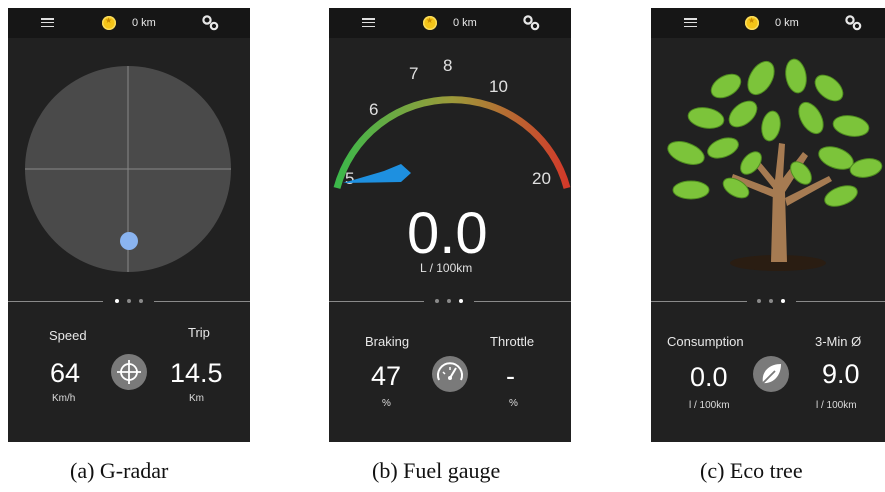 The height and width of the screenshot is (492, 885). I want to click on fuel-gauge: 5 6 7 8 10 20, so click(452, 122).